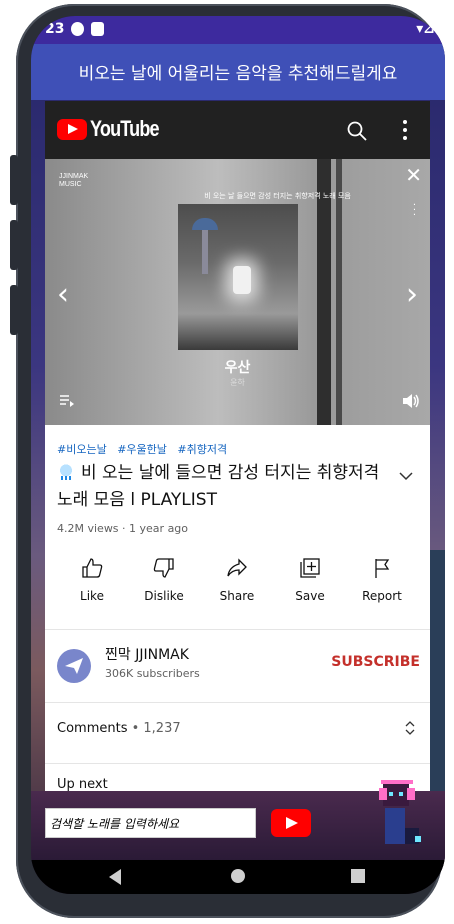  I want to click on album-art, so click(238, 277).